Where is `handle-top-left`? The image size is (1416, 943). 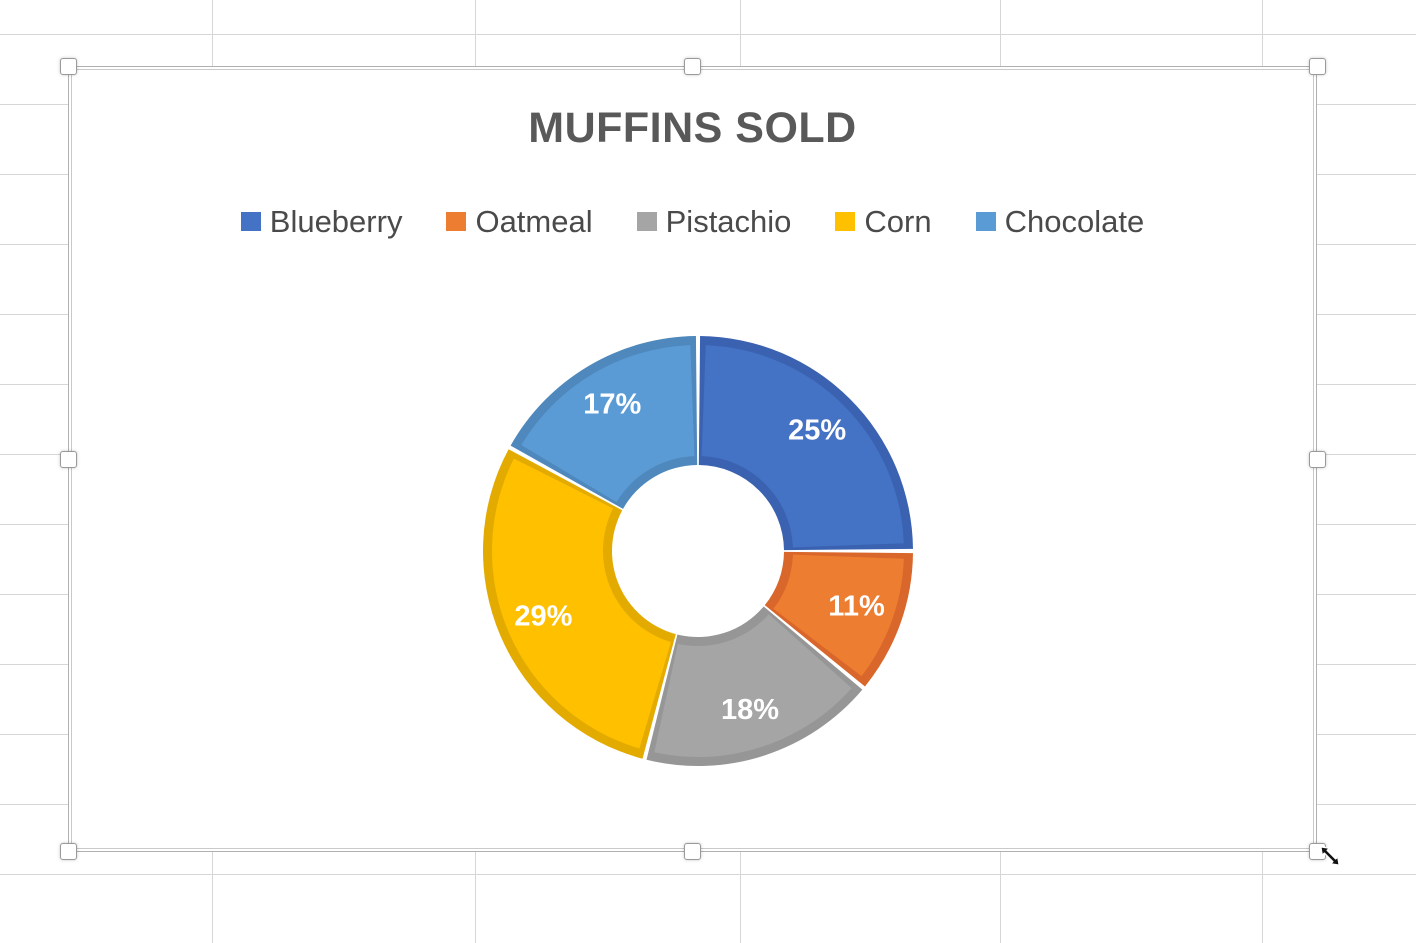
handle-top-left is located at coordinates (68, 66).